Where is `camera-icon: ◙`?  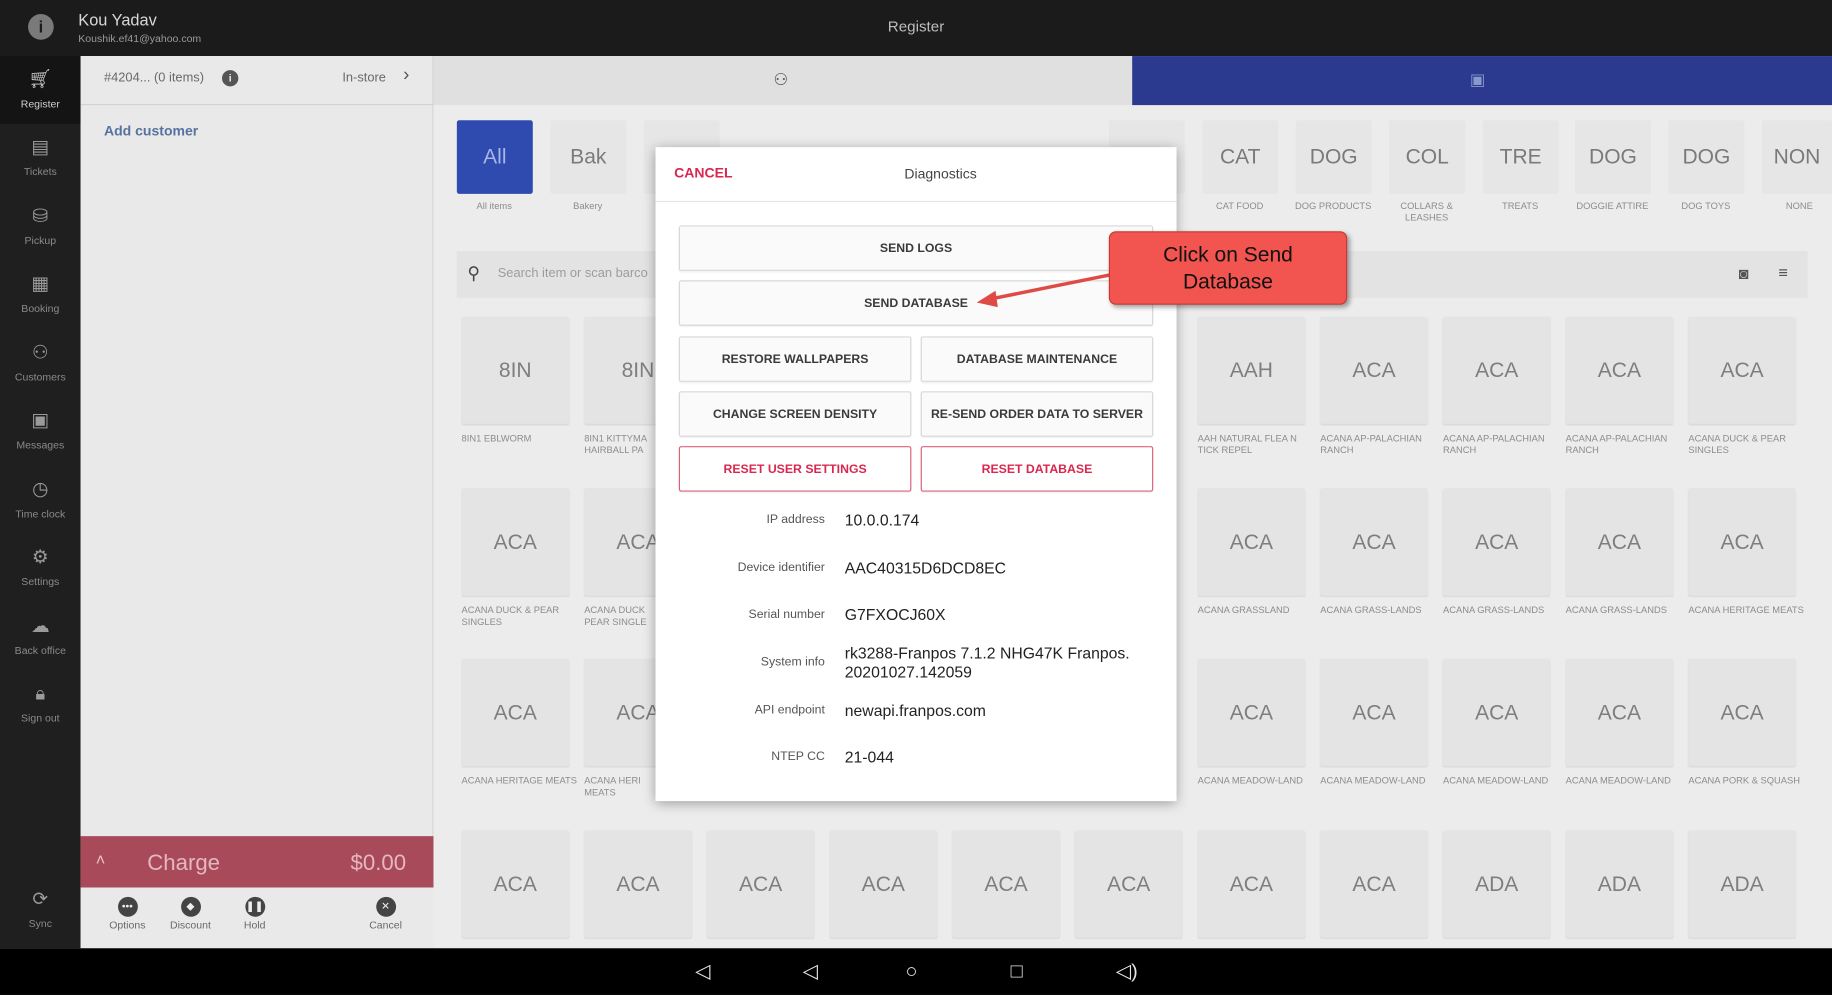
camera-icon: ◙ is located at coordinates (1744, 273).